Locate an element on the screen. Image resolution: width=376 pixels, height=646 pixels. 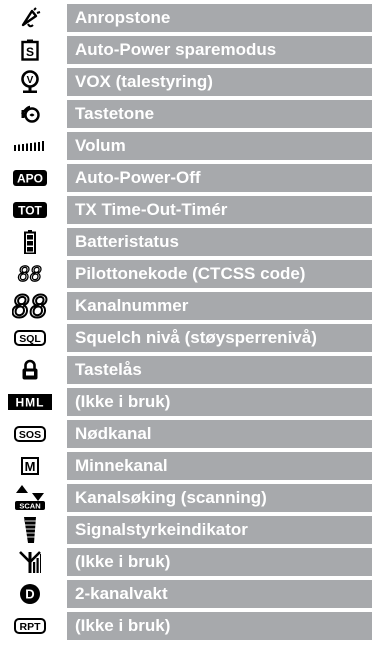
large-lcd-digits-icon: 88 is located at coordinates (30, 306).